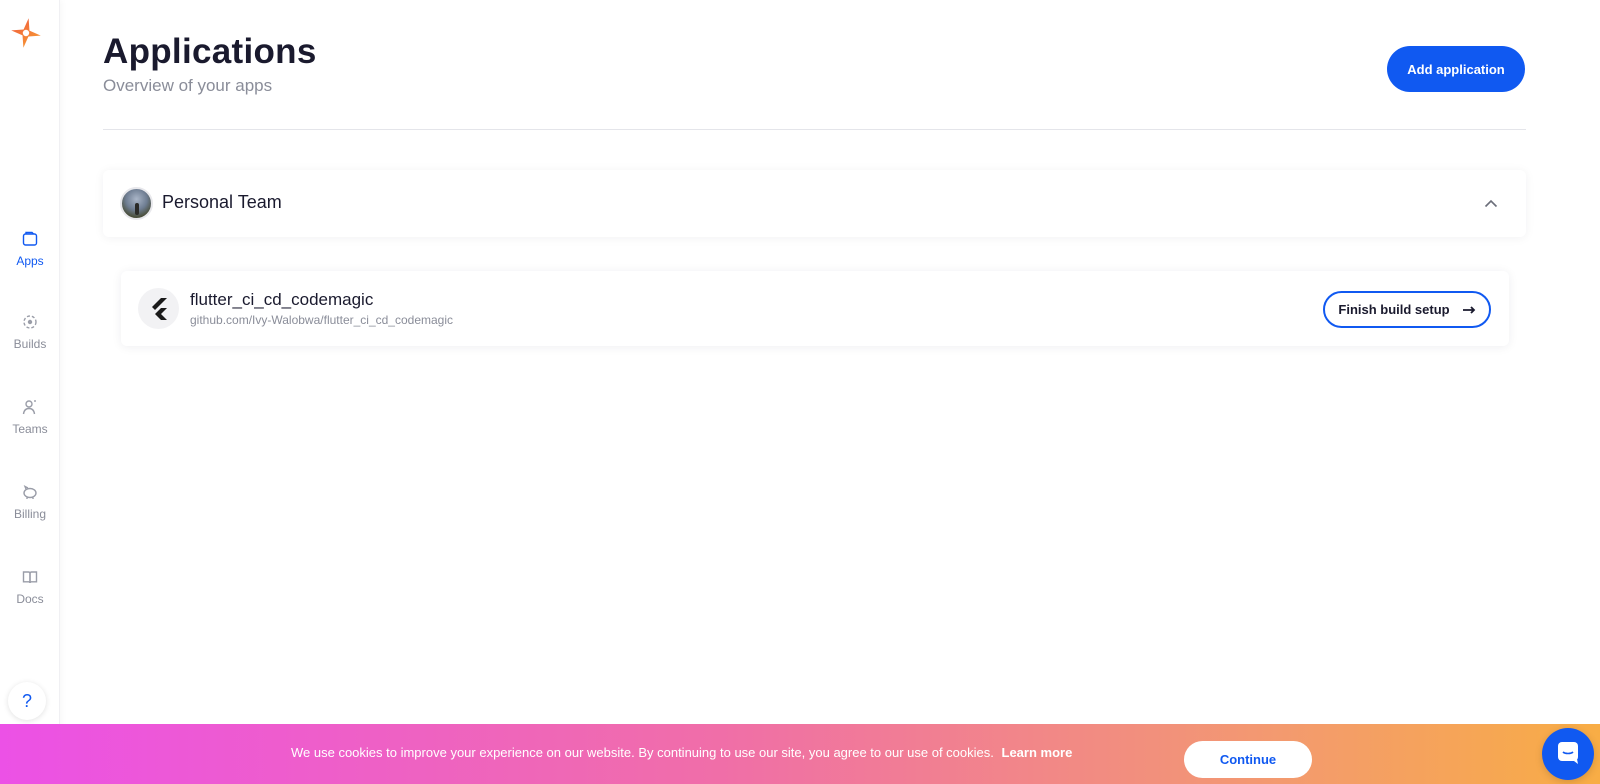 Image resolution: width=1600 pixels, height=784 pixels. I want to click on flutter-icon, so click(158, 308).